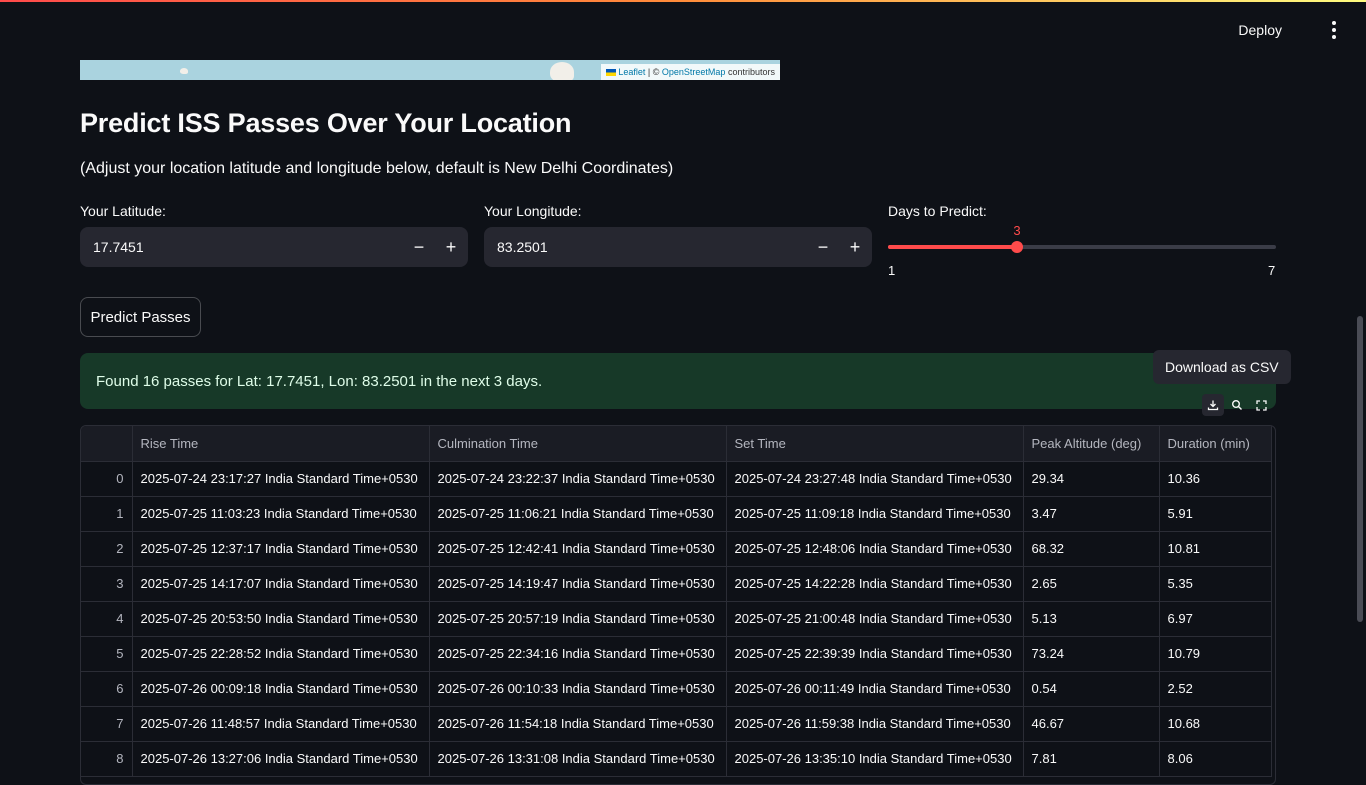 The width and height of the screenshot is (1366, 785). Describe the element at coordinates (281, 444) in the screenshot. I see `column-header: Rise Time` at that location.